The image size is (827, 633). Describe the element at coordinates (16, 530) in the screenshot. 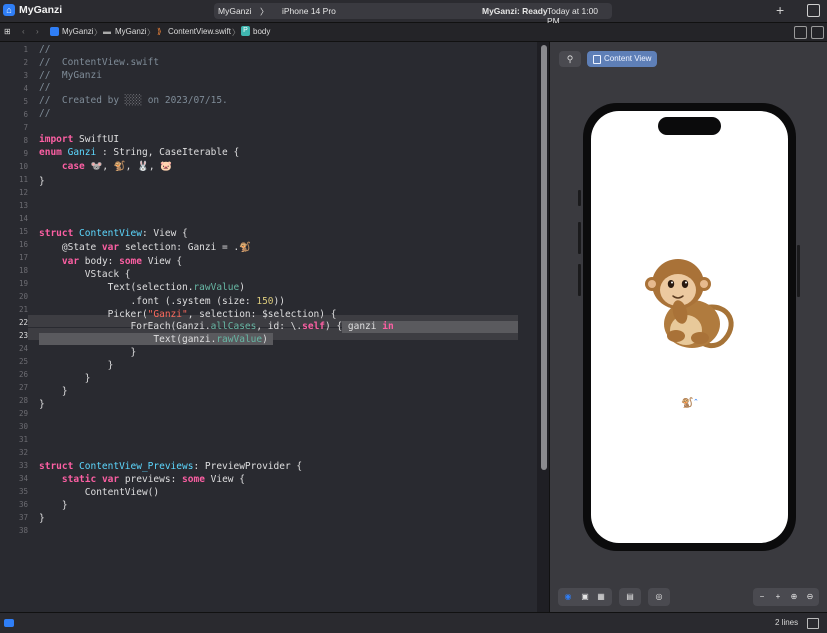

I see `line-number: 38` at that location.